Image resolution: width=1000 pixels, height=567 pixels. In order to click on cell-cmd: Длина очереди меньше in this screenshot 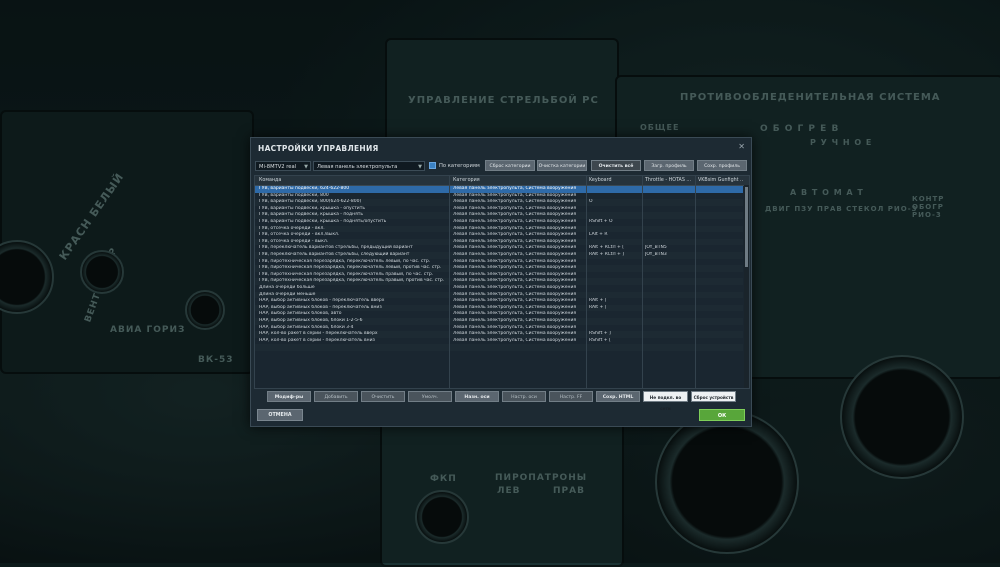, I will do `click(287, 294)`.